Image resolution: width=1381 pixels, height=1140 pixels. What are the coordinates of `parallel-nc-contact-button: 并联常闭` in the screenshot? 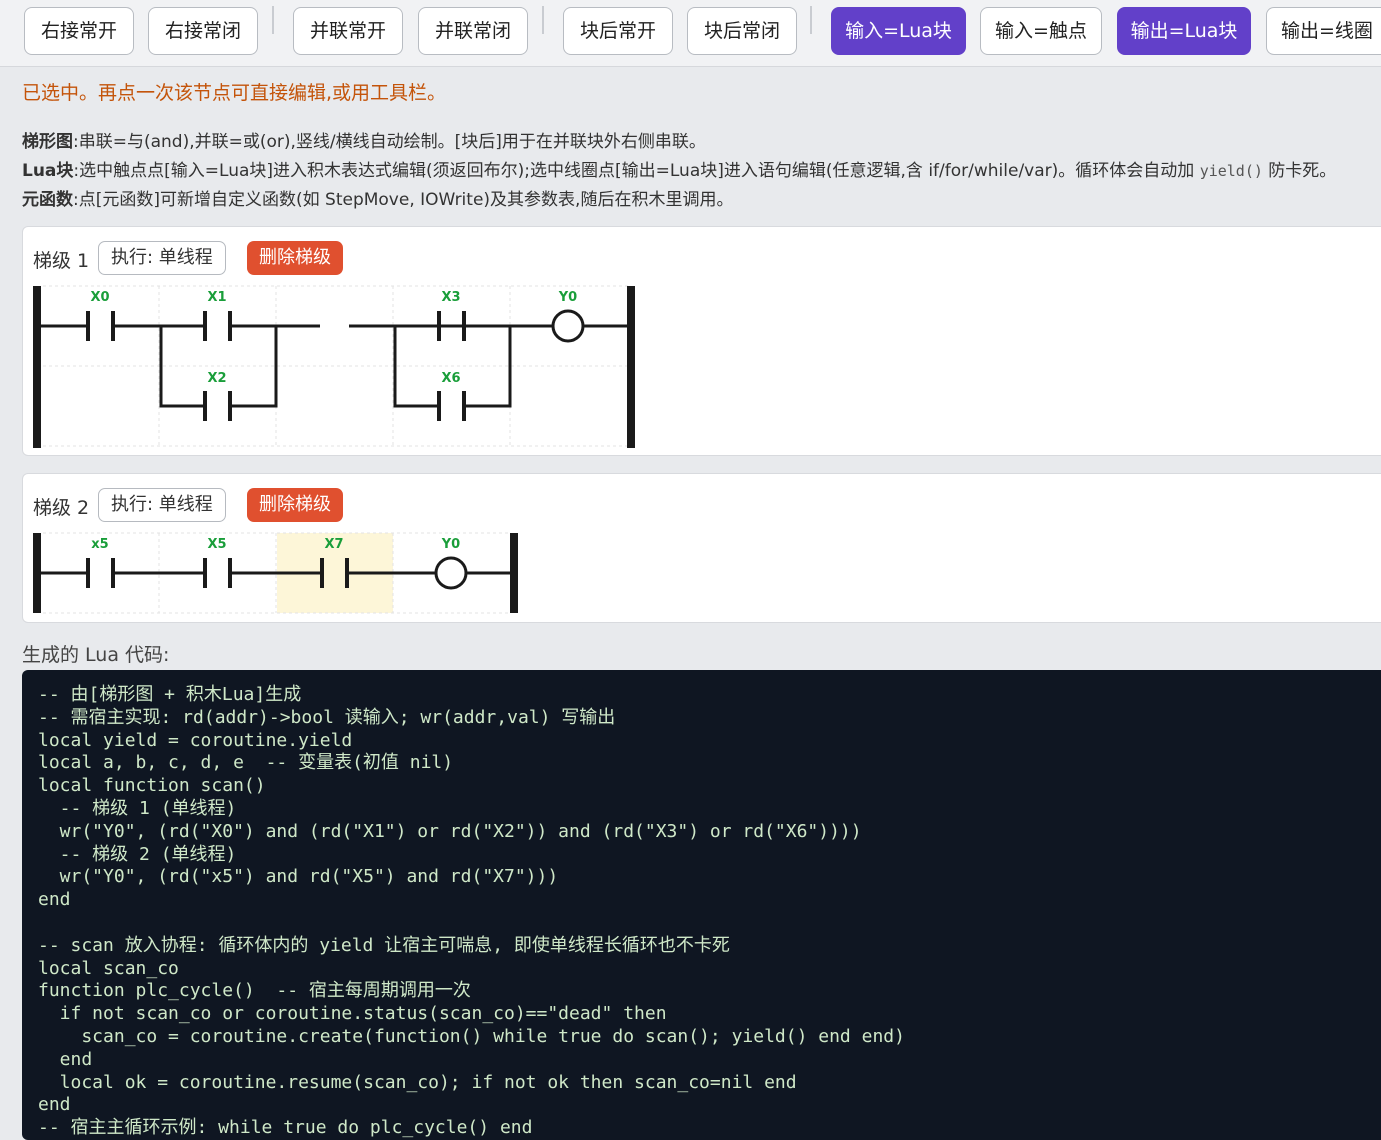 It's located at (473, 31).